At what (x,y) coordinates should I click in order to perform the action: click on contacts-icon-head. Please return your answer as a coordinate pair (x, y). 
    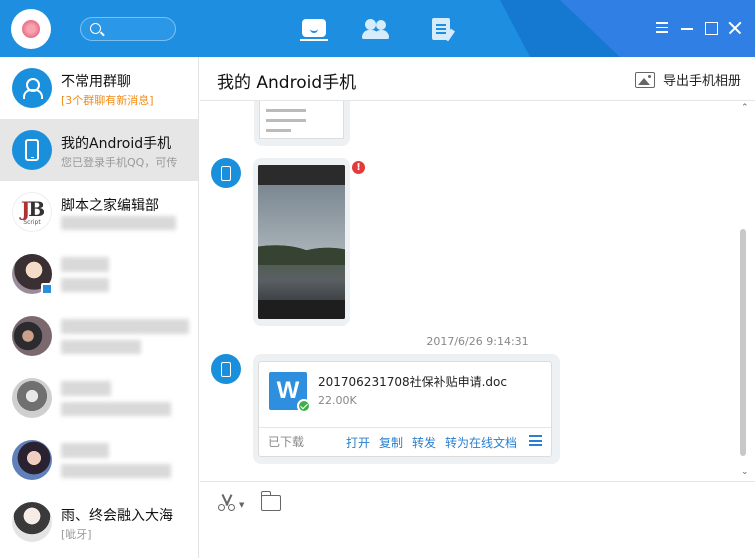
    Looking at the image, I should click on (381, 25).